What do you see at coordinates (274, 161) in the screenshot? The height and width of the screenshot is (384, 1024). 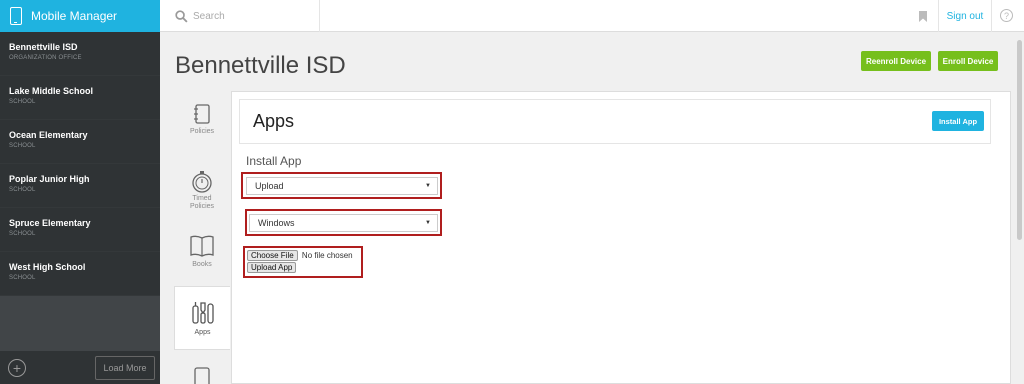 I see `section-heading: Install App` at bounding box center [274, 161].